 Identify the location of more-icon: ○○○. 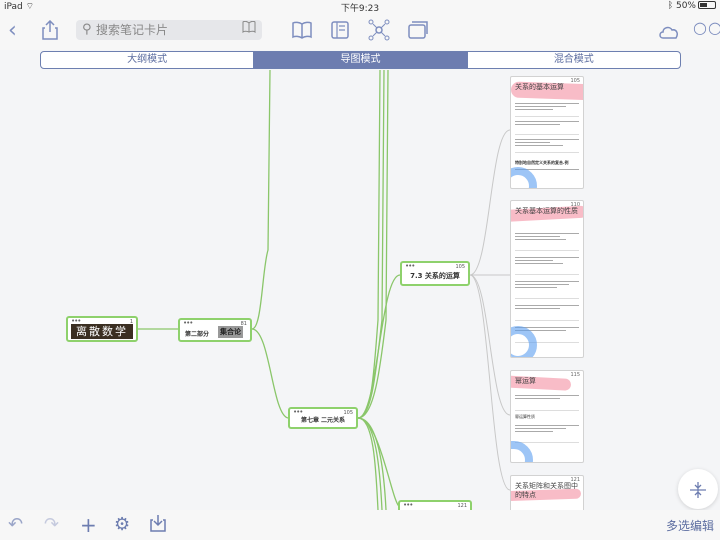
(706, 28).